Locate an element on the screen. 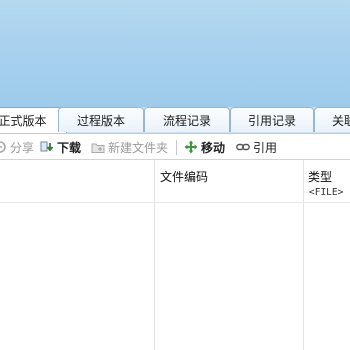 The image size is (350, 350). tab-official-version: 正式版本 is located at coordinates (33, 120).